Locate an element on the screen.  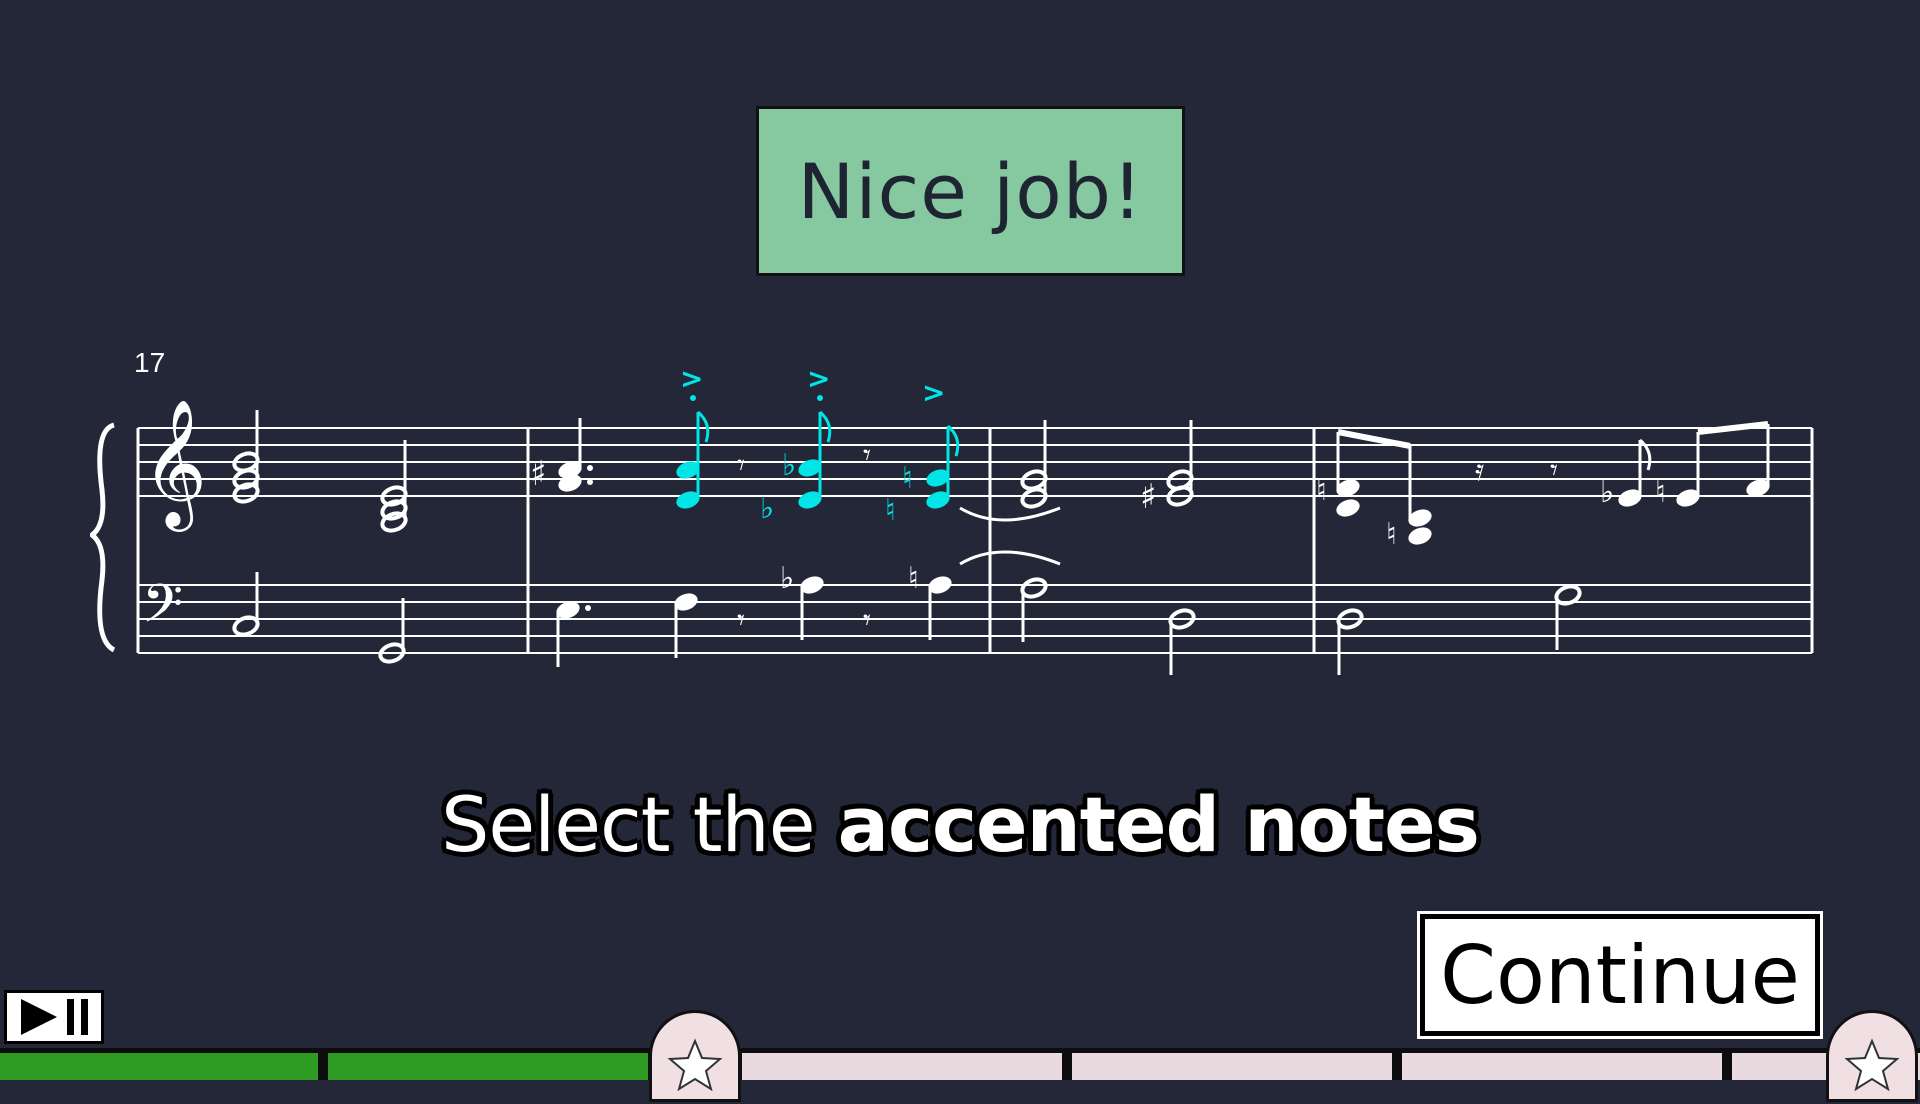
accented-chord: > ♮ ♮ is located at coordinates (922, 452).